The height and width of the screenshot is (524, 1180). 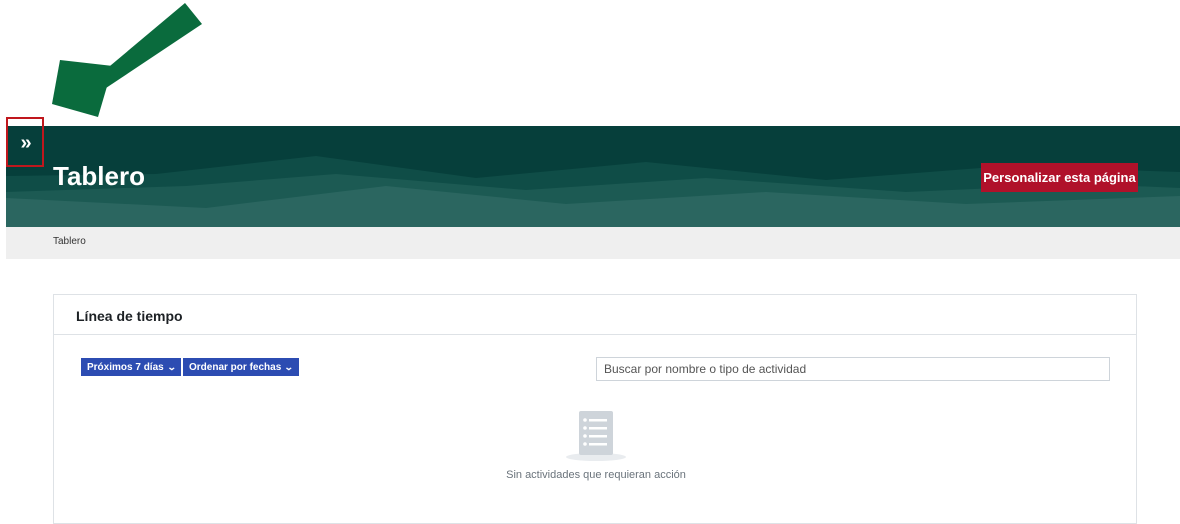 I want to click on sort-label: Ordenar por fechas, so click(x=235, y=367).